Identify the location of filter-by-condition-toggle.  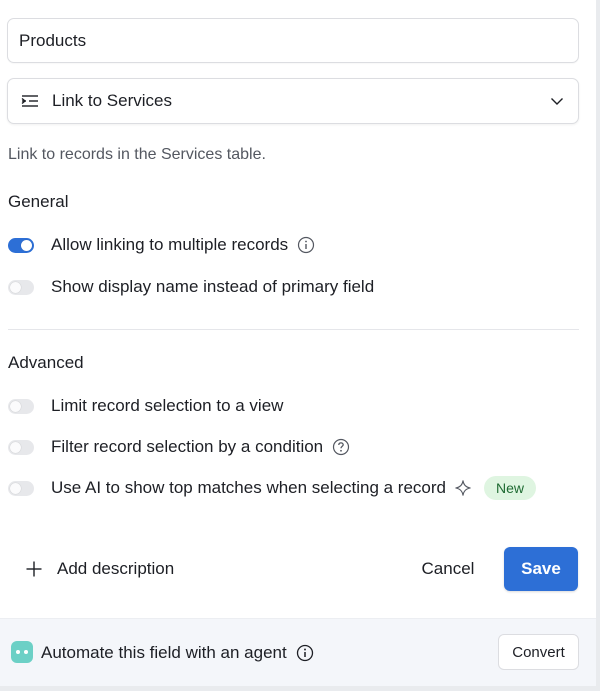
(21, 447).